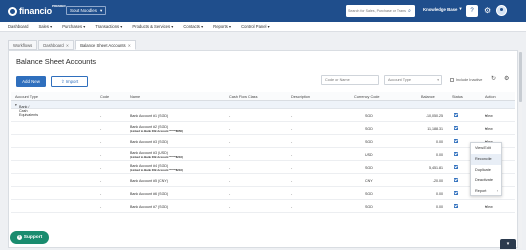  Describe the element at coordinates (156, 170) in the screenshot. I see `cell-linked-account: (Linked to Bank ICB Account ******8216)` at that location.